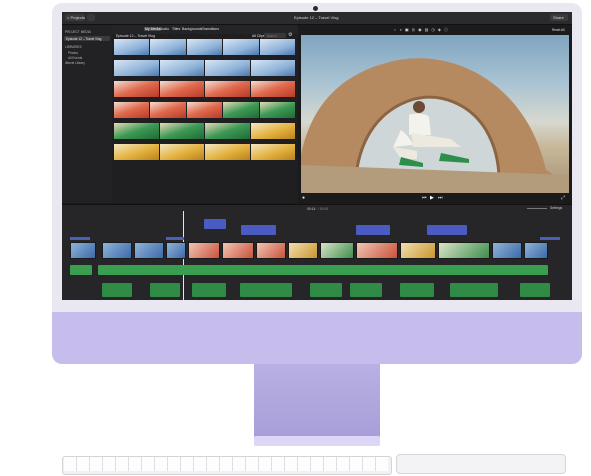 Image resolution: width=591 pixels, height=476 pixels. I want to click on video-track, so click(315, 250).